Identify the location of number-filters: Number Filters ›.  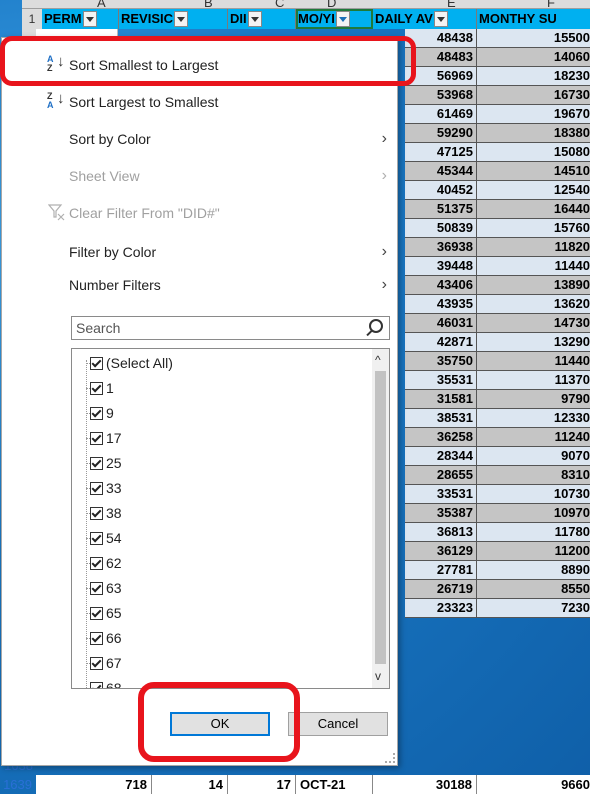
(199, 285).